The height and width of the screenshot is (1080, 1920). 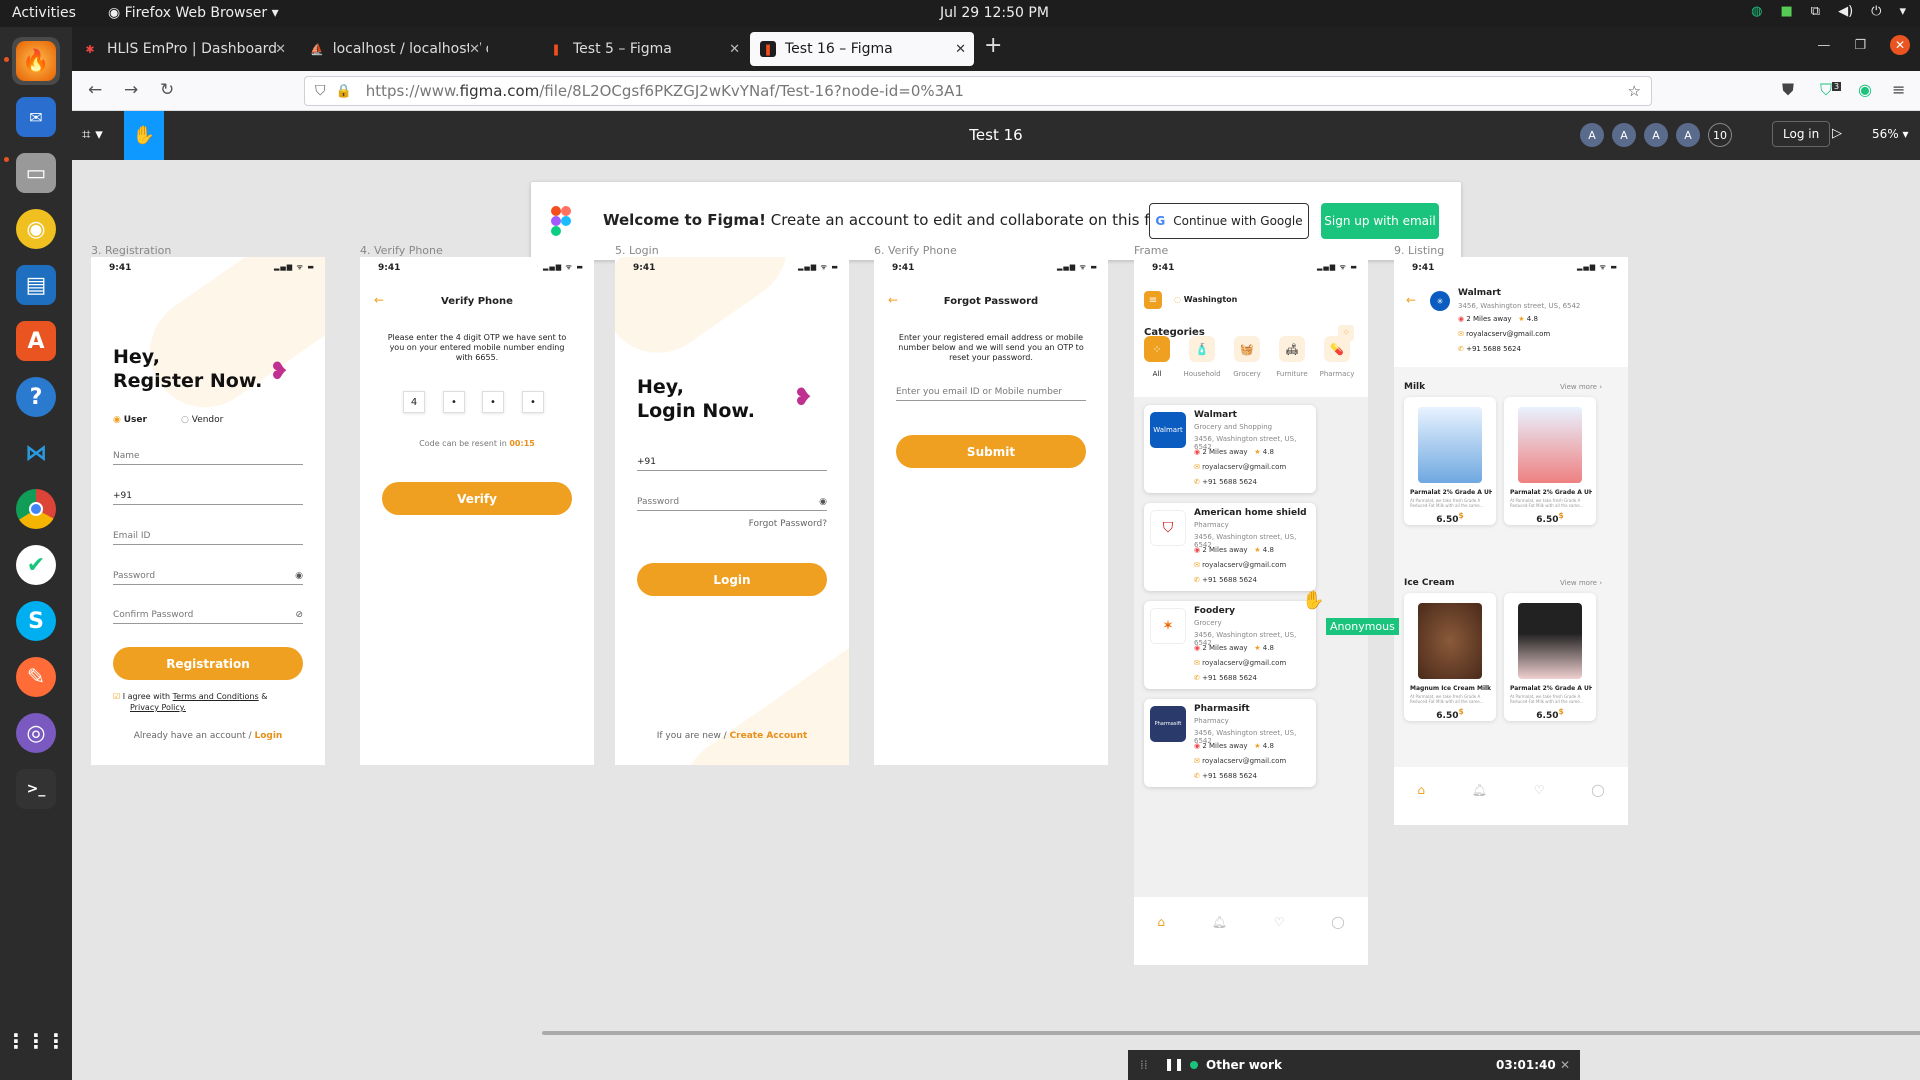 I want to click on bookmark-star-icon: ☆, so click(x=1634, y=91).